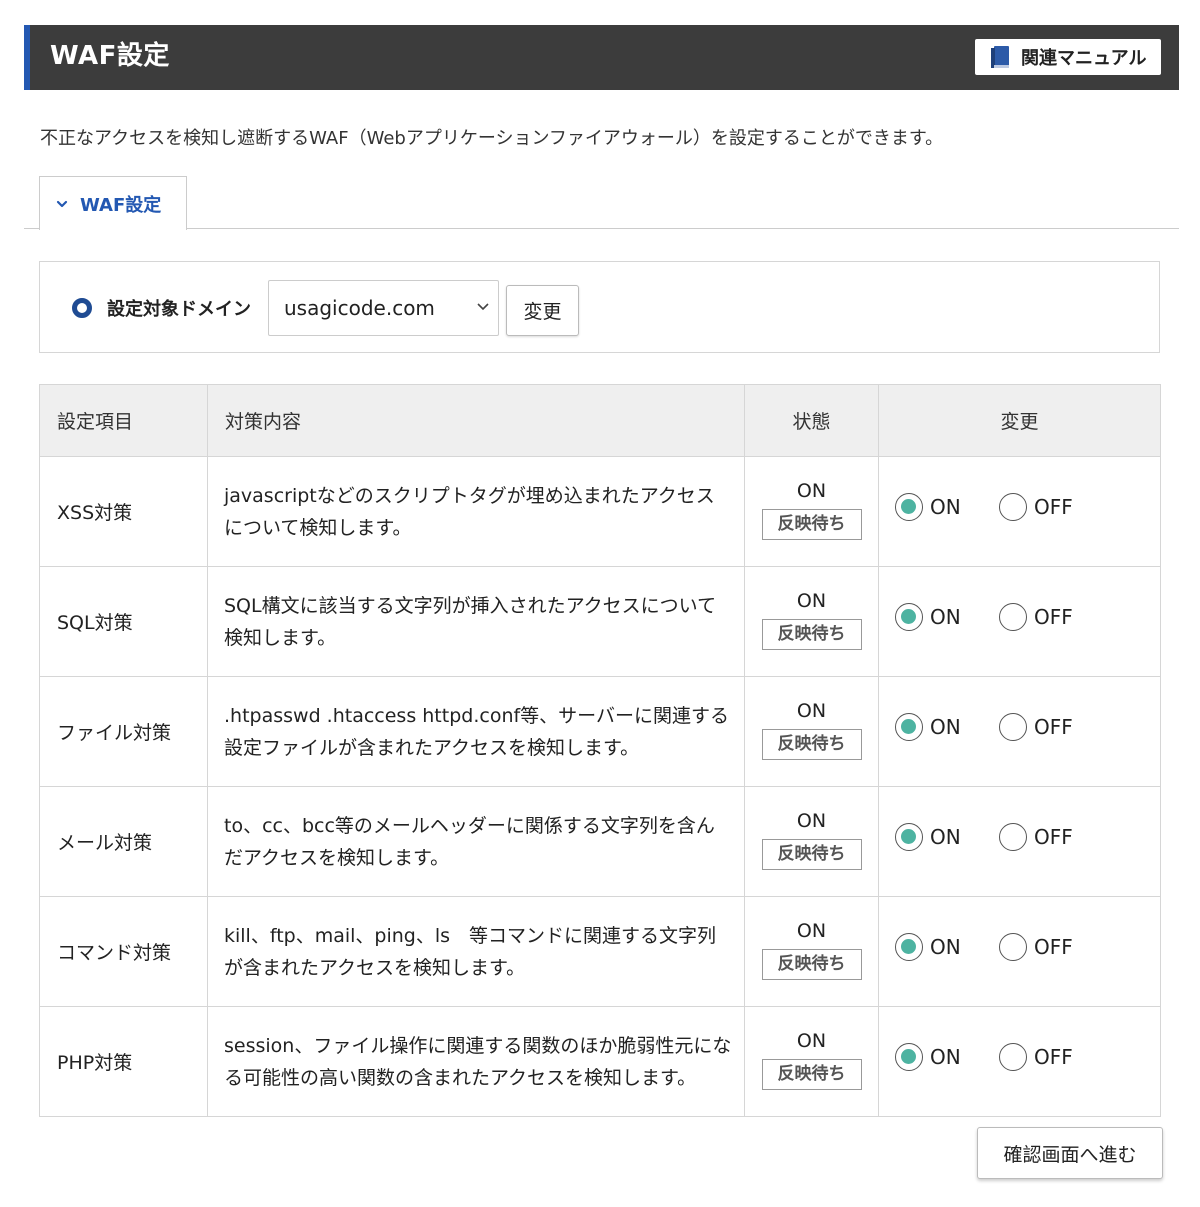  Describe the element at coordinates (1019, 420) in the screenshot. I see `column-header-change: 変更` at that location.